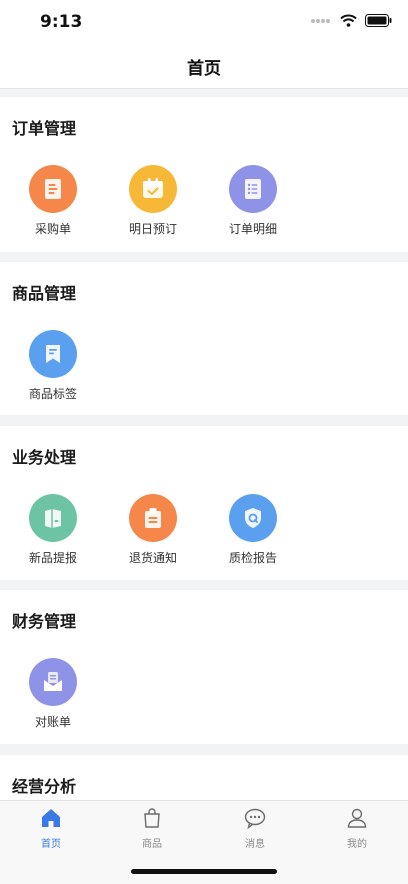  What do you see at coordinates (152, 818) in the screenshot?
I see `bag-icon` at bounding box center [152, 818].